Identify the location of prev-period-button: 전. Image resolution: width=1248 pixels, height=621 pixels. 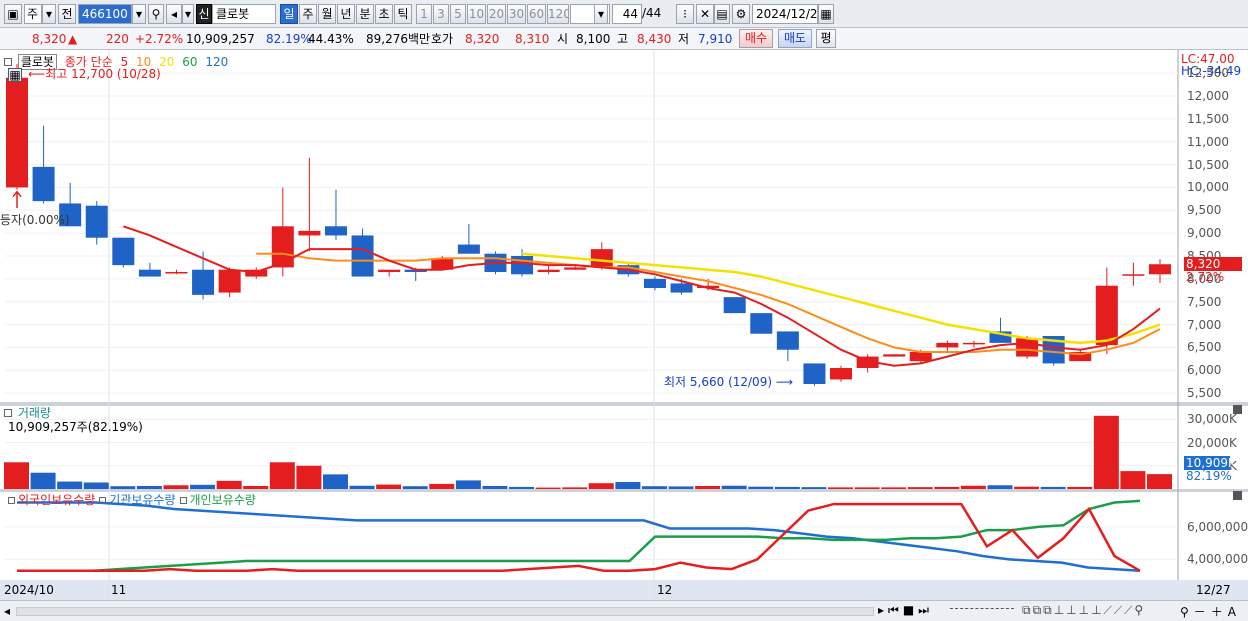
(67, 14).